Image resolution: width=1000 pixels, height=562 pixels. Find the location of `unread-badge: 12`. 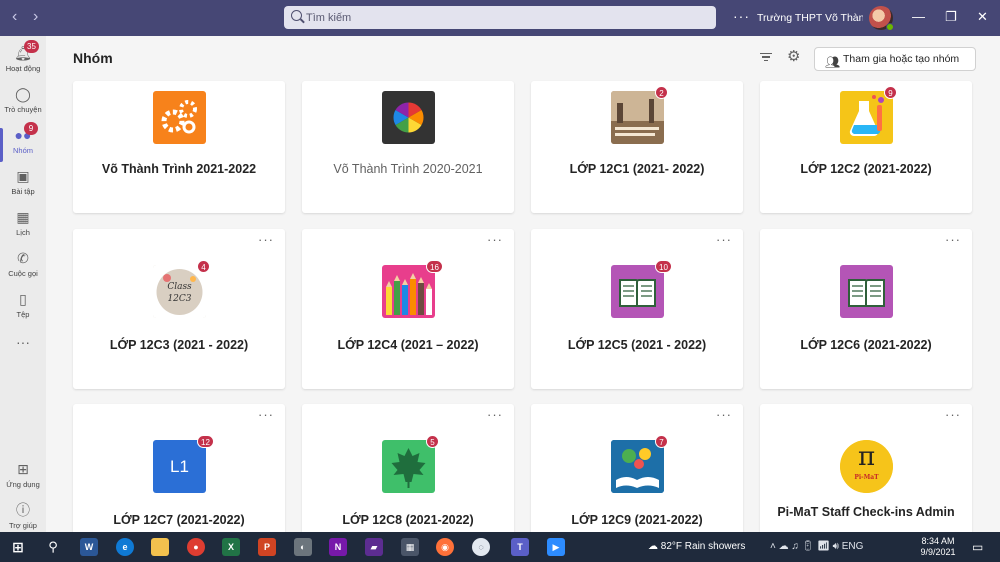

unread-badge: 12 is located at coordinates (205, 441).